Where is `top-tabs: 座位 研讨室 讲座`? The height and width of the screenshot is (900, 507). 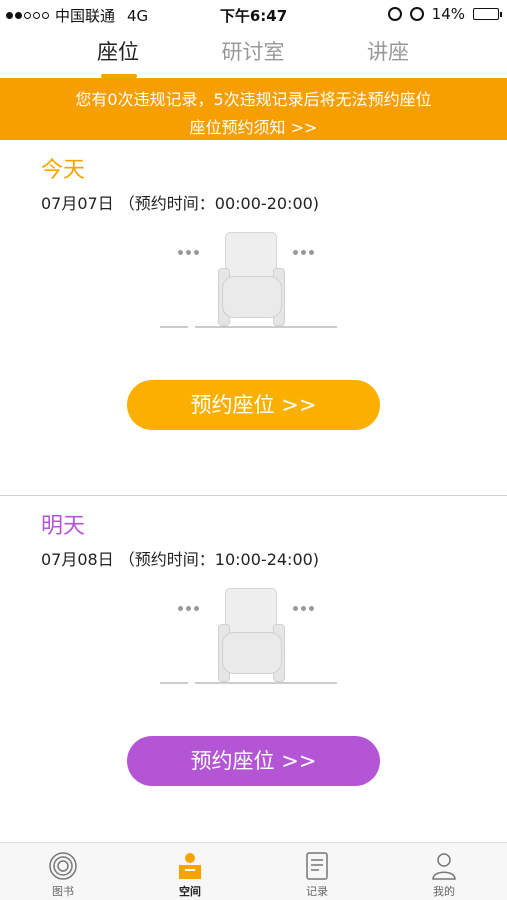
top-tabs: 座位 研讨室 讲座 is located at coordinates (253, 53).